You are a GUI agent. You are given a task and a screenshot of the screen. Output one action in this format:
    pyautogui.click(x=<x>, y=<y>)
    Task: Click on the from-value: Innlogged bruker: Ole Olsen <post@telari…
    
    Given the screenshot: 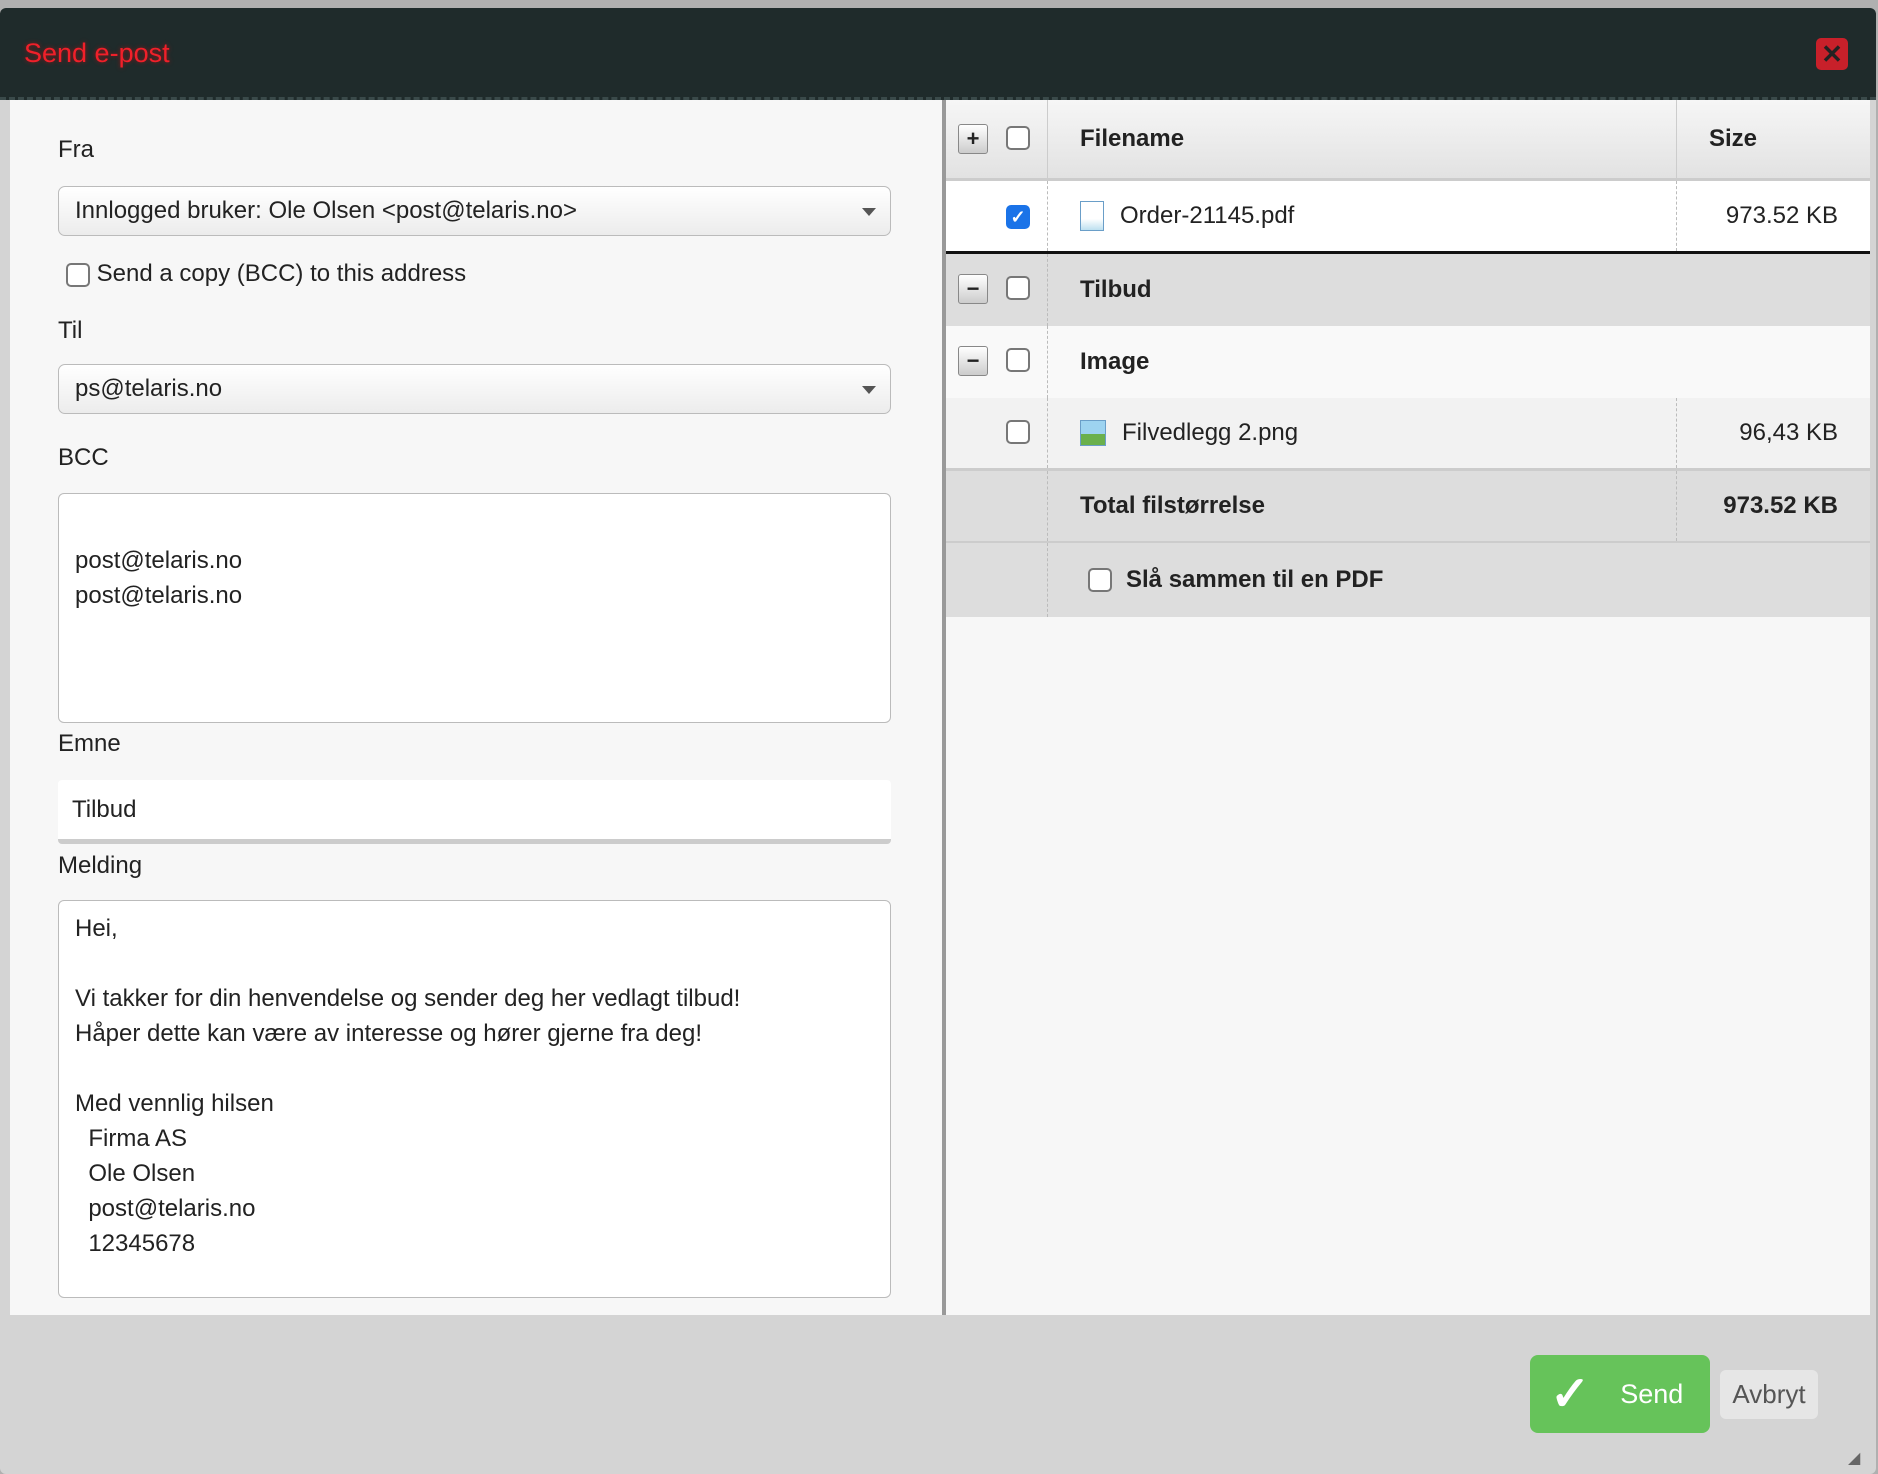 What is the action you would take?
    pyautogui.click(x=326, y=210)
    